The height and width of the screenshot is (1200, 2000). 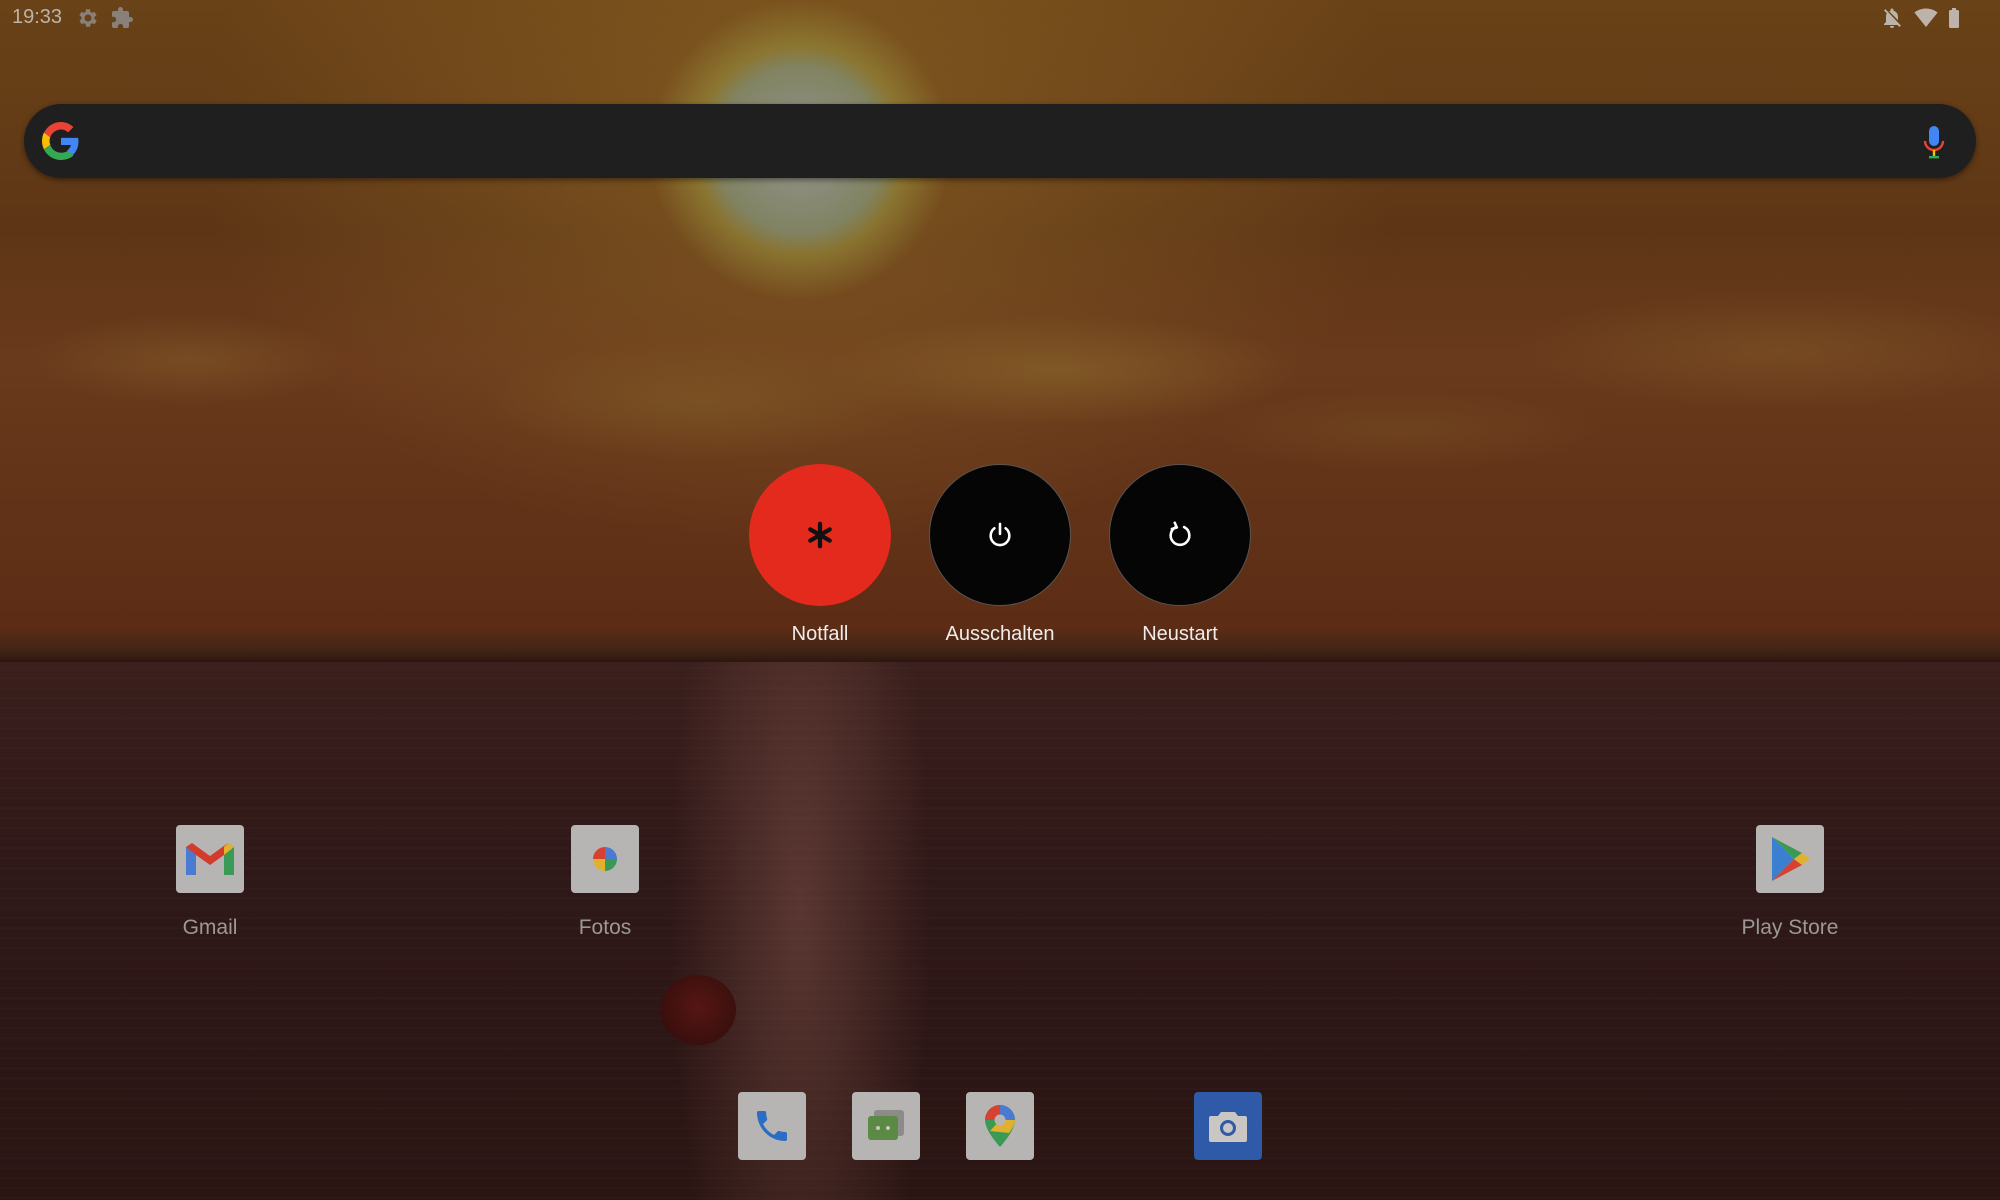 What do you see at coordinates (88, 18) in the screenshot?
I see `gear-icon` at bounding box center [88, 18].